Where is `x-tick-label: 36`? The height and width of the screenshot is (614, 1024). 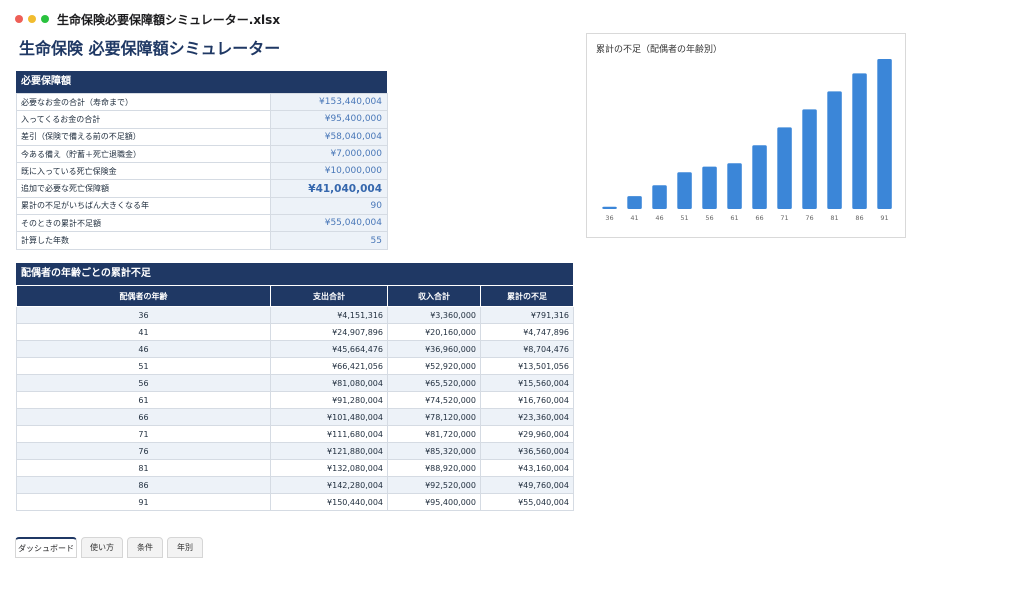 x-tick-label: 36 is located at coordinates (609, 218).